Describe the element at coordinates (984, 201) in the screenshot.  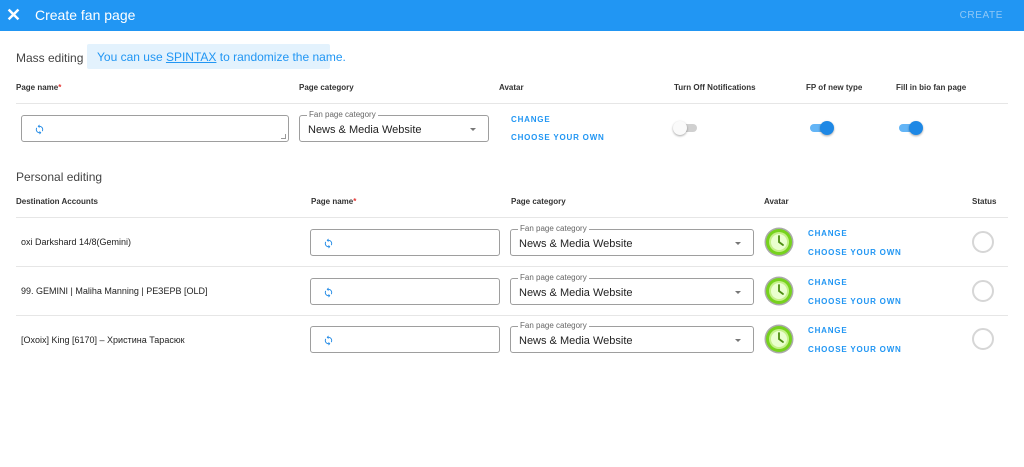
I see `header-status: Status` at that location.